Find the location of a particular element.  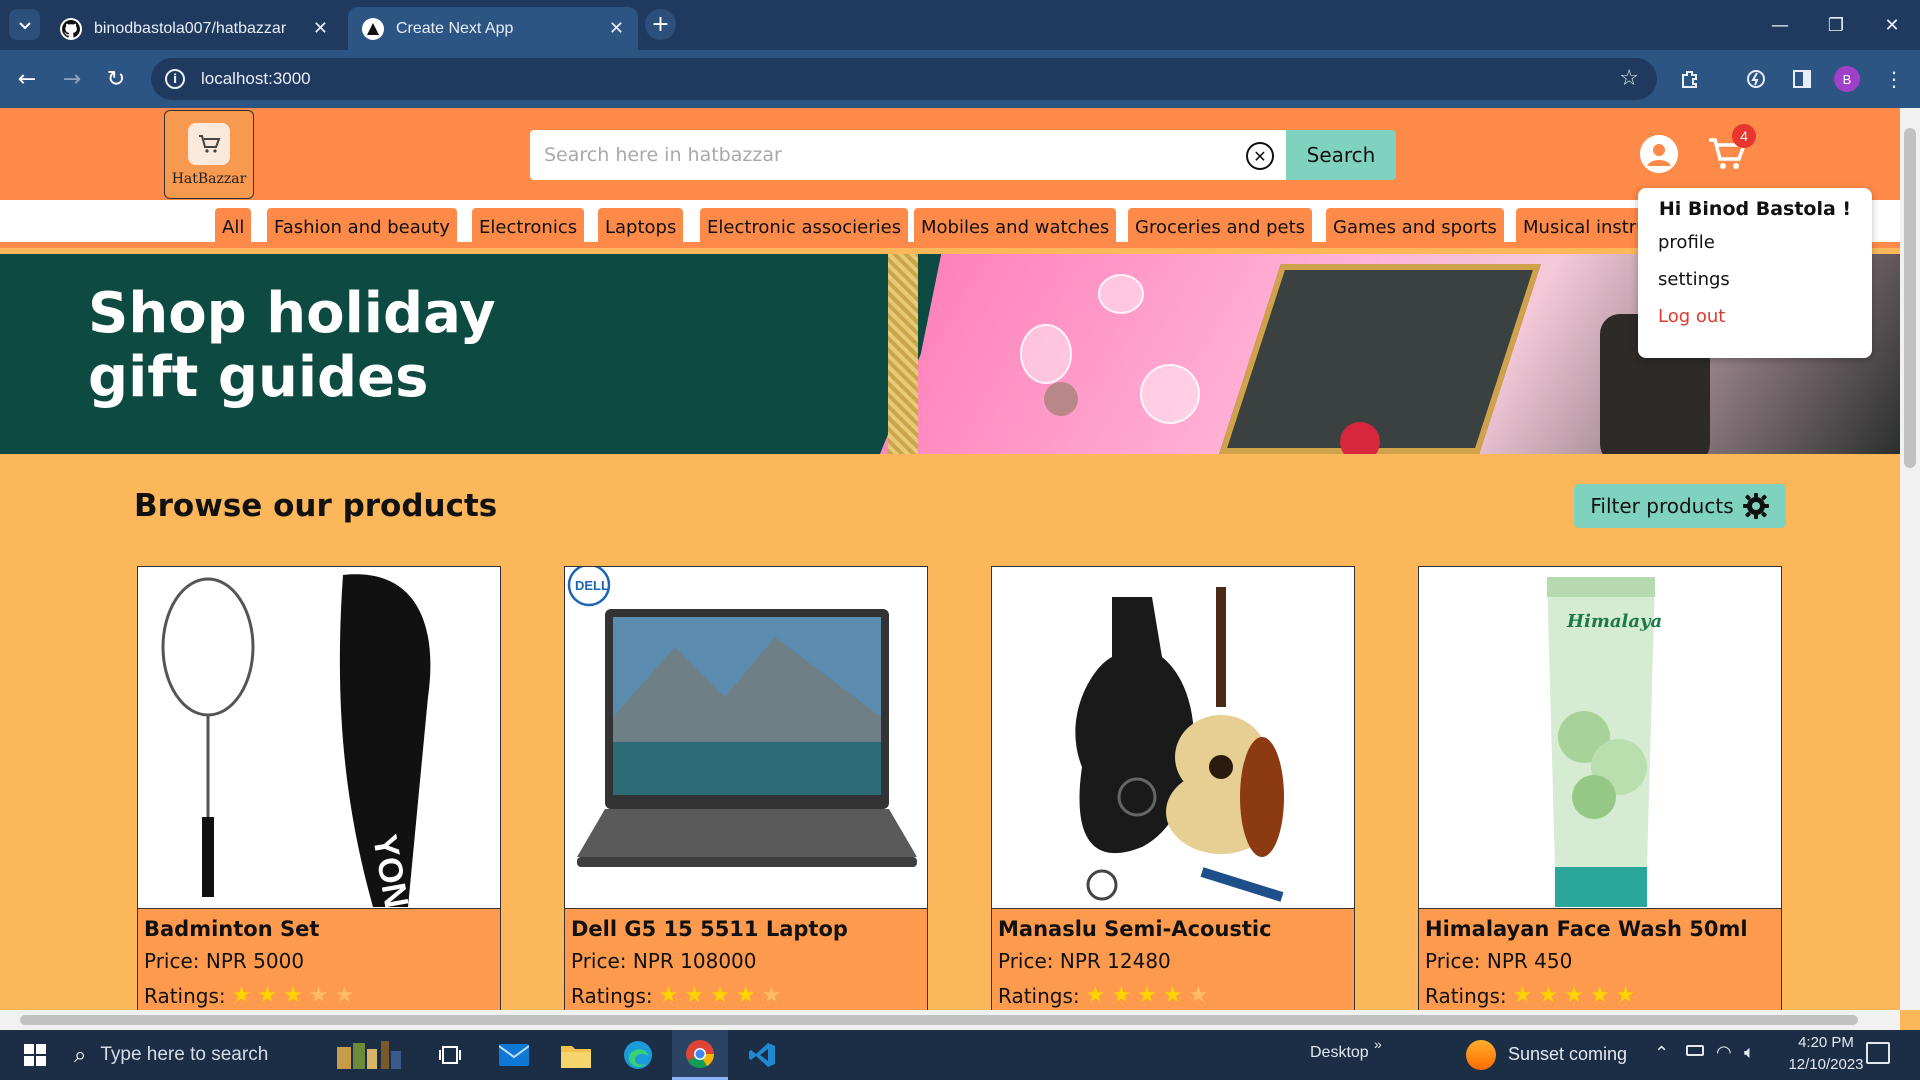

category-all: All is located at coordinates (233, 227).